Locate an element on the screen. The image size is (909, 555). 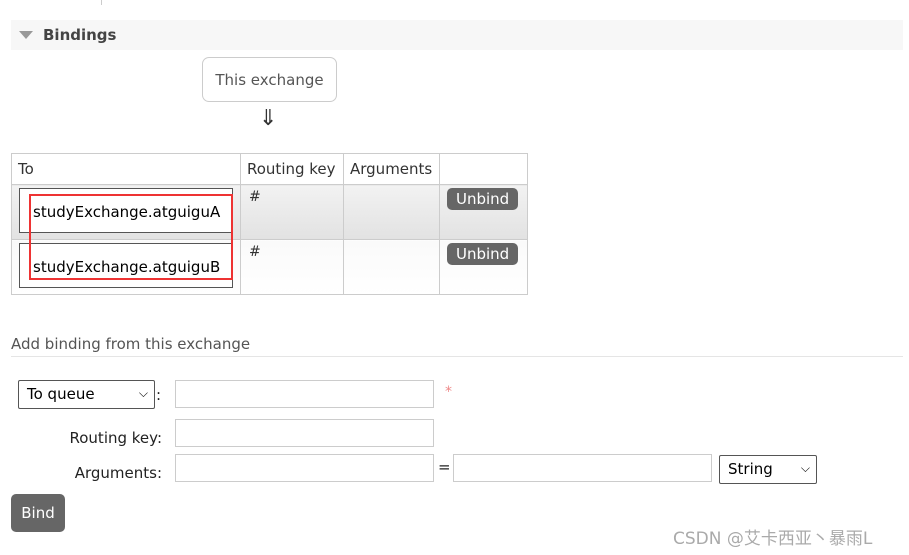
section-title: Bindings is located at coordinates (80, 35).